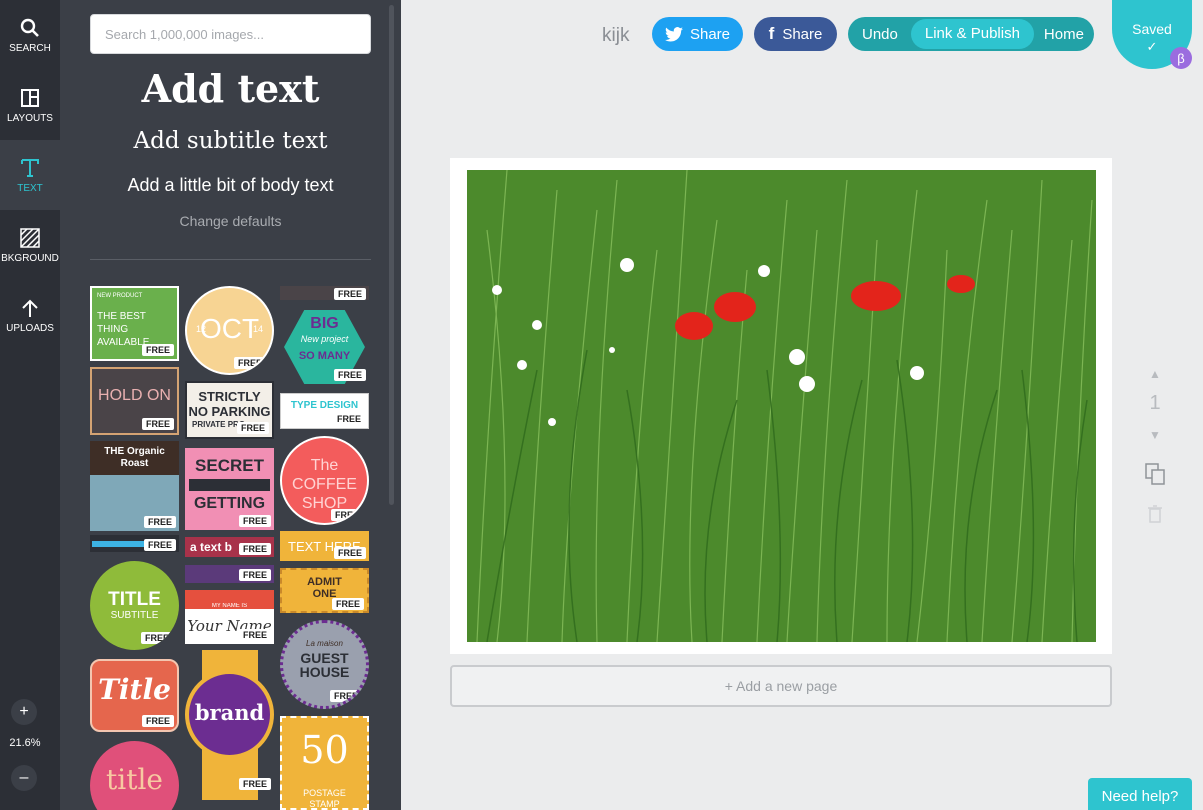  I want to click on template-text: NEW PRODUCT, so click(120, 296).